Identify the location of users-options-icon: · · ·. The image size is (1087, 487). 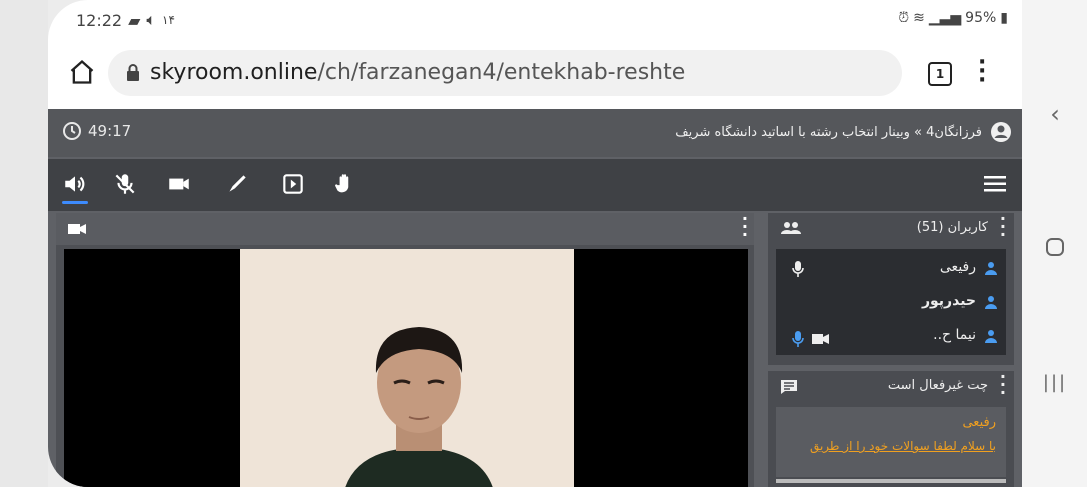
(1003, 227).